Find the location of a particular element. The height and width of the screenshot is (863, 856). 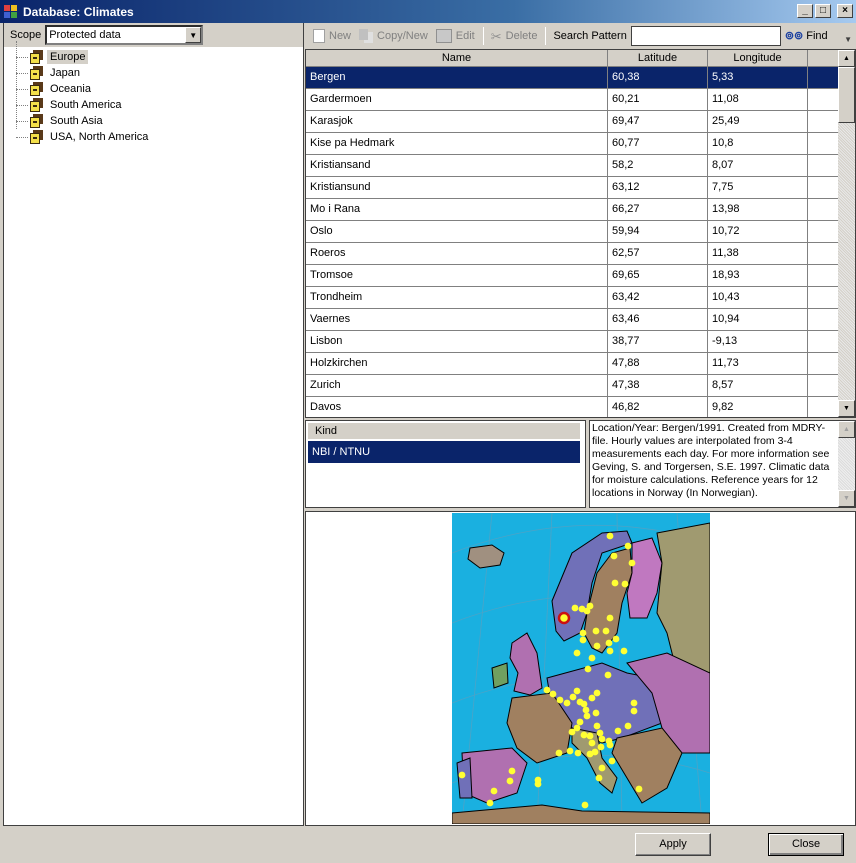

tree-item-oceania: Oceania is located at coordinates (153, 89).